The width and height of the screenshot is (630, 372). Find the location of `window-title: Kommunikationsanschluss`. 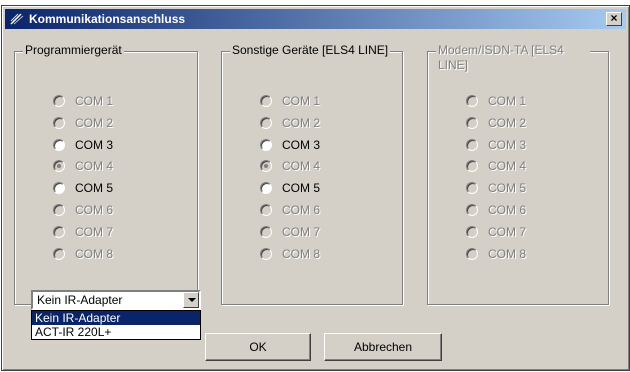

window-title: Kommunikationsanschluss is located at coordinates (107, 19).